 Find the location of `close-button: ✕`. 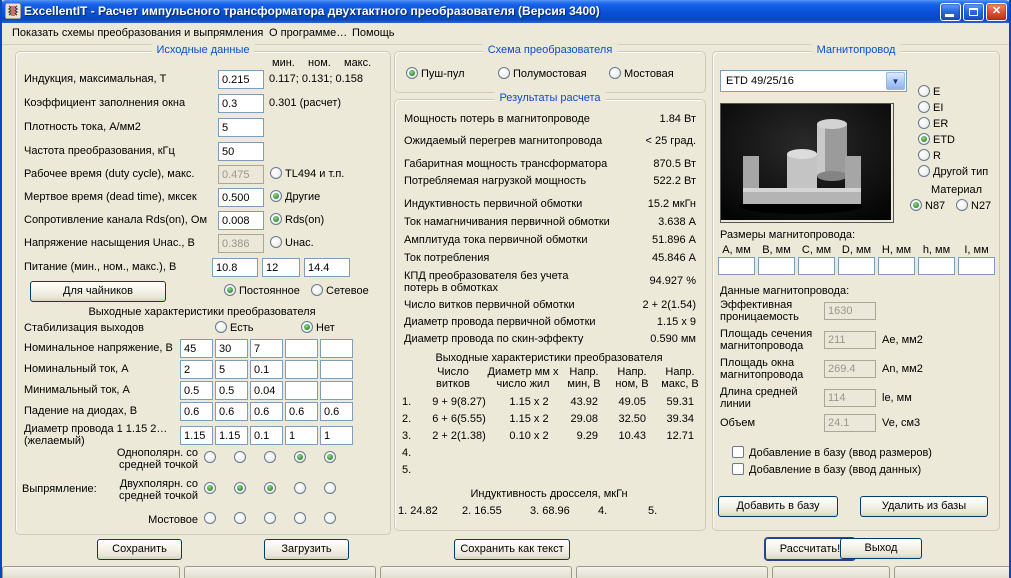

close-button: ✕ is located at coordinates (996, 12).